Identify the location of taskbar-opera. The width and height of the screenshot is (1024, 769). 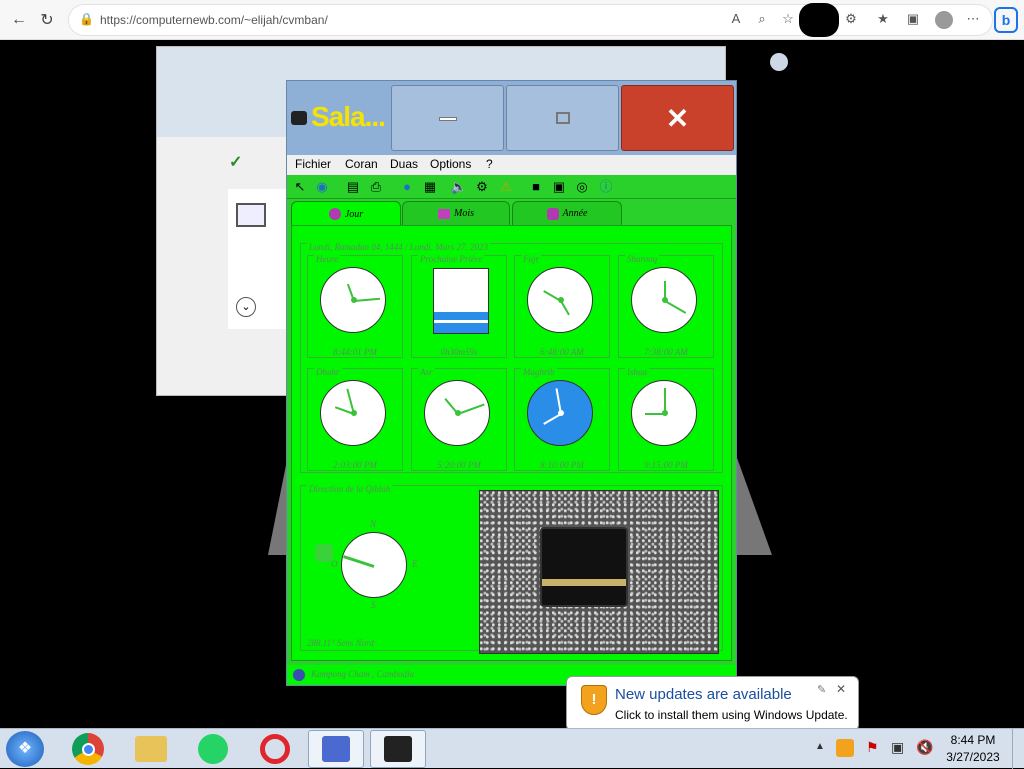
(275, 749).